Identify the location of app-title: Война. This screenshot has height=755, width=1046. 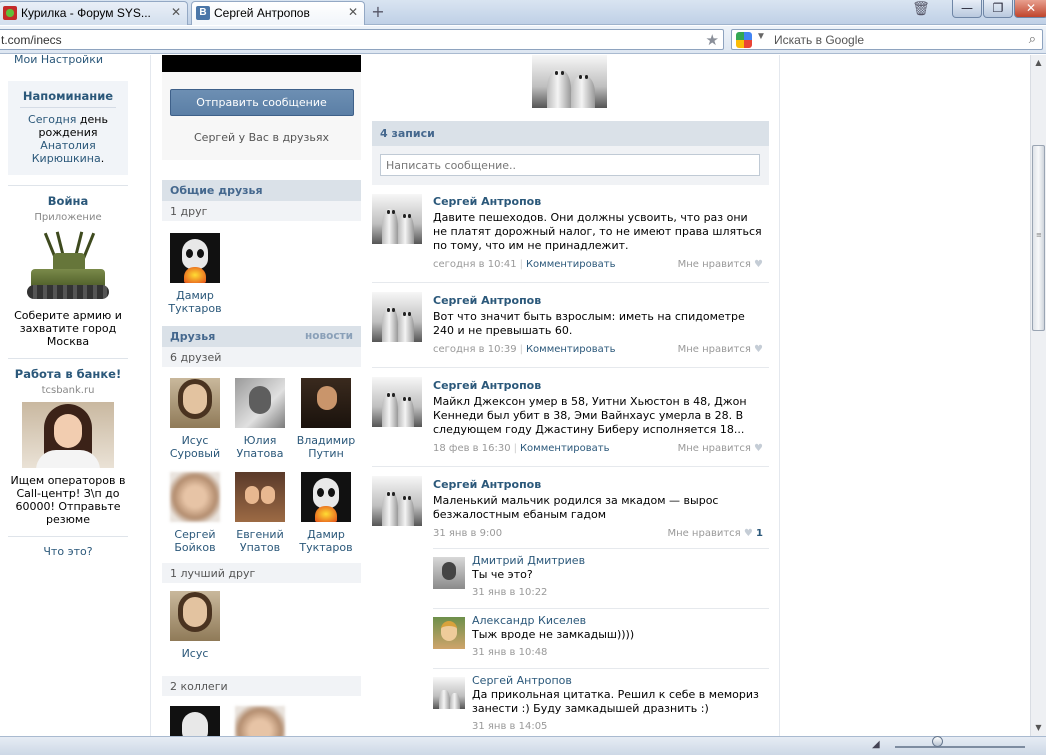
(68, 201).